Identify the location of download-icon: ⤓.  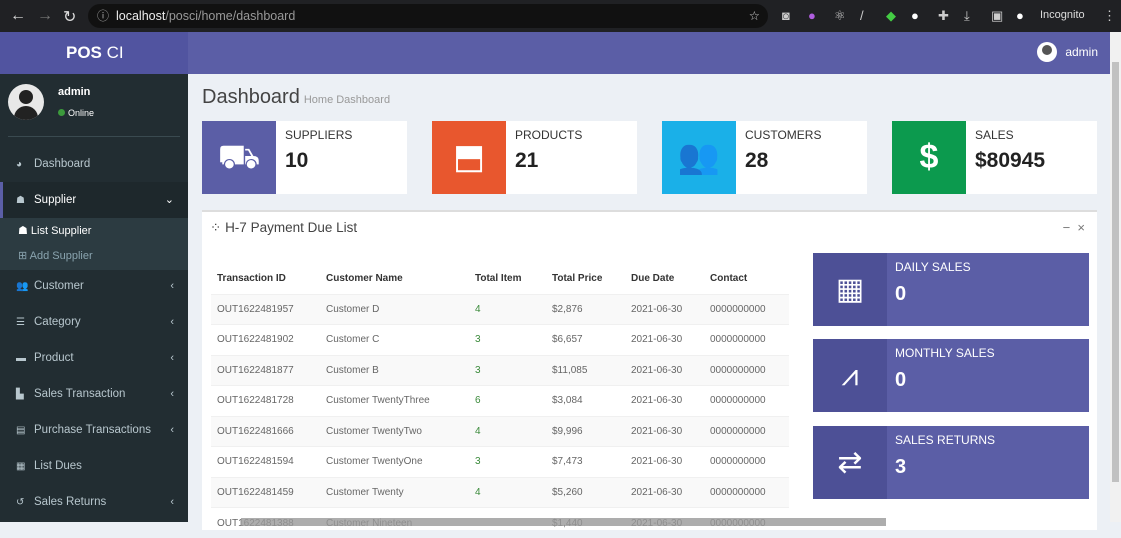
(967, 16).